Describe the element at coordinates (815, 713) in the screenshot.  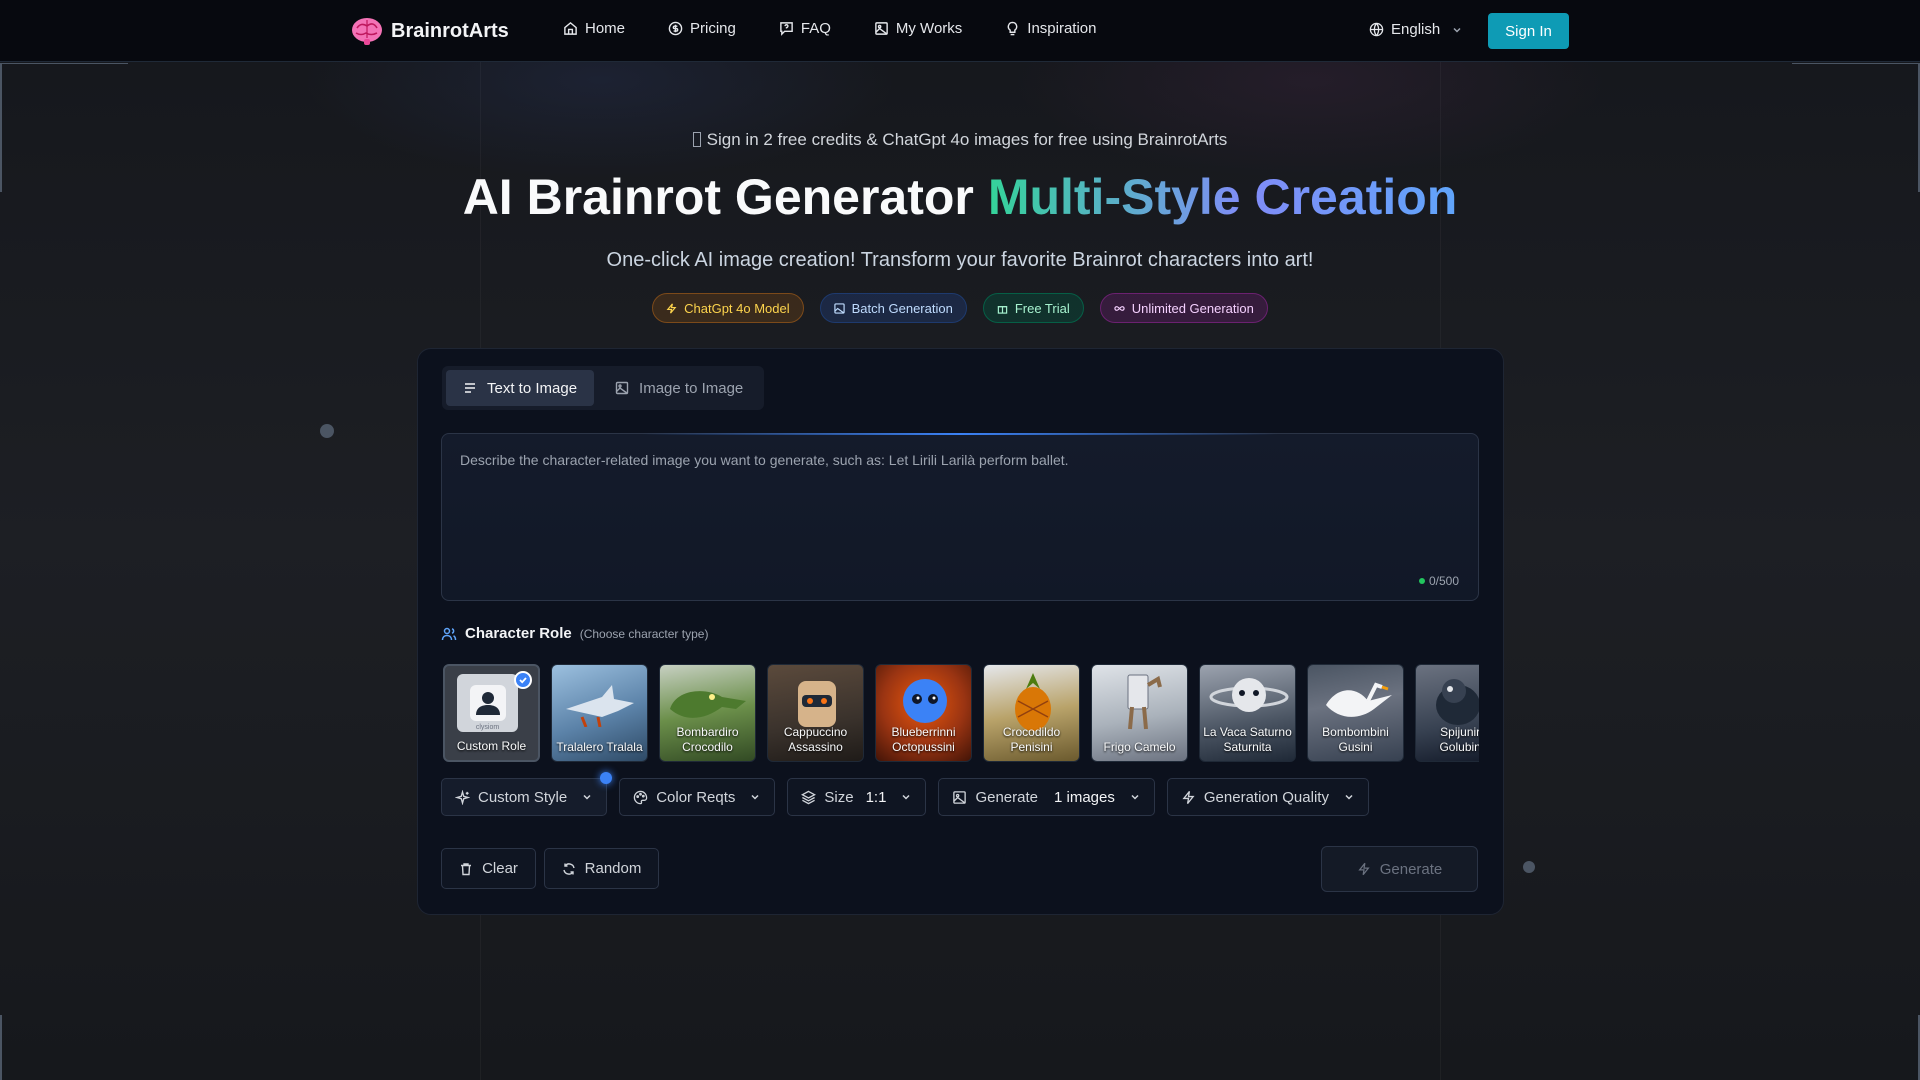
I see `role-card: Cappuccino Assassino` at that location.